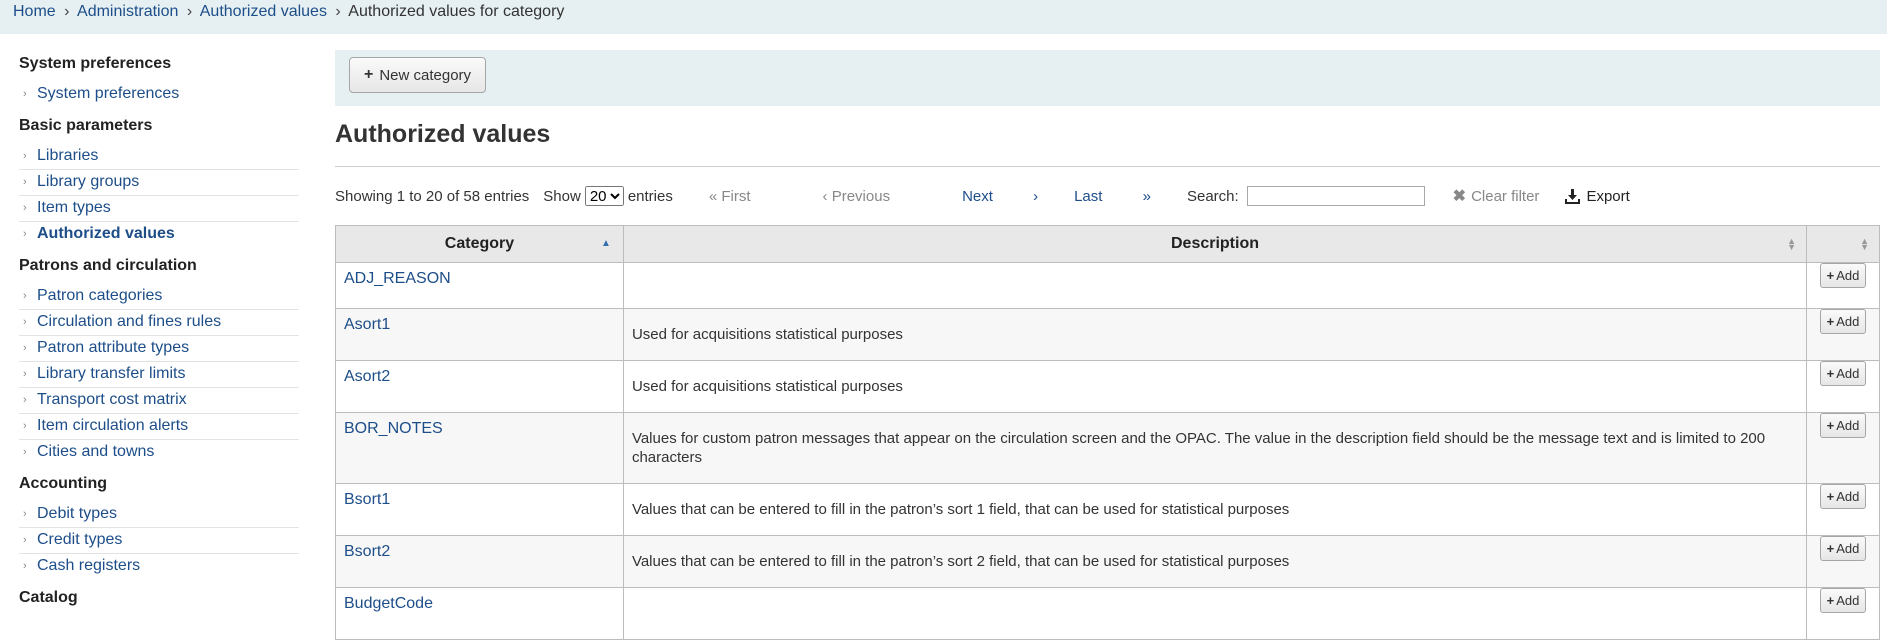  Describe the element at coordinates (1843, 244) in the screenshot. I see `column-header-actions: ▲ ▼` at that location.